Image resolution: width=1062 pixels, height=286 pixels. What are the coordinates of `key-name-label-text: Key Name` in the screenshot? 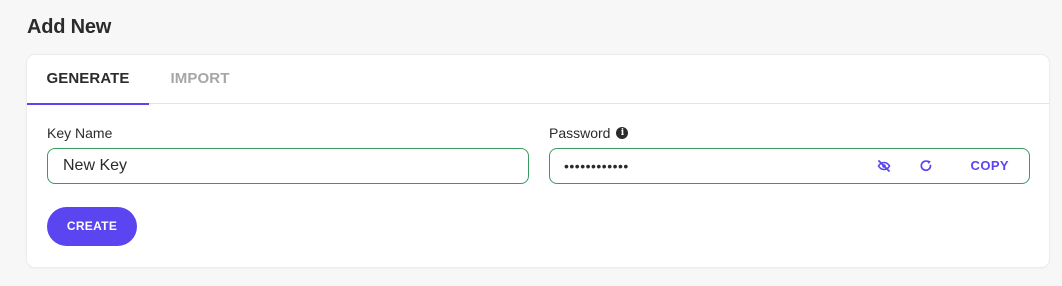 It's located at (80, 133).